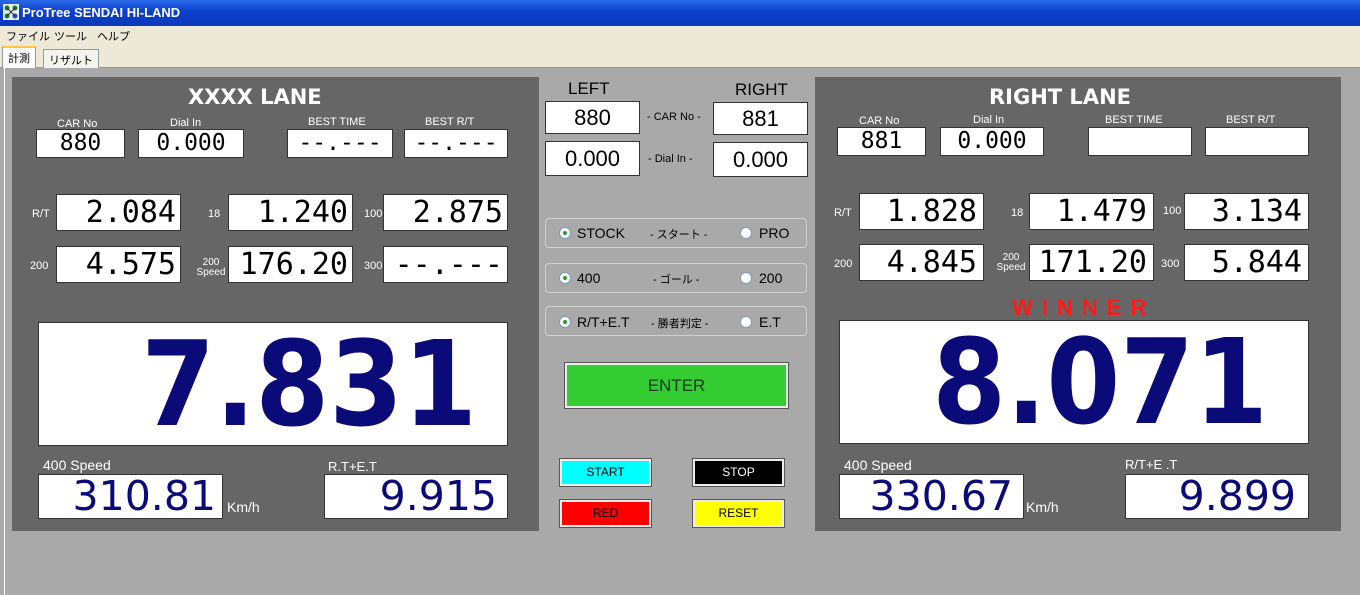 The height and width of the screenshot is (595, 1360). What do you see at coordinates (738, 472) in the screenshot?
I see `stop-button: STOP` at bounding box center [738, 472].